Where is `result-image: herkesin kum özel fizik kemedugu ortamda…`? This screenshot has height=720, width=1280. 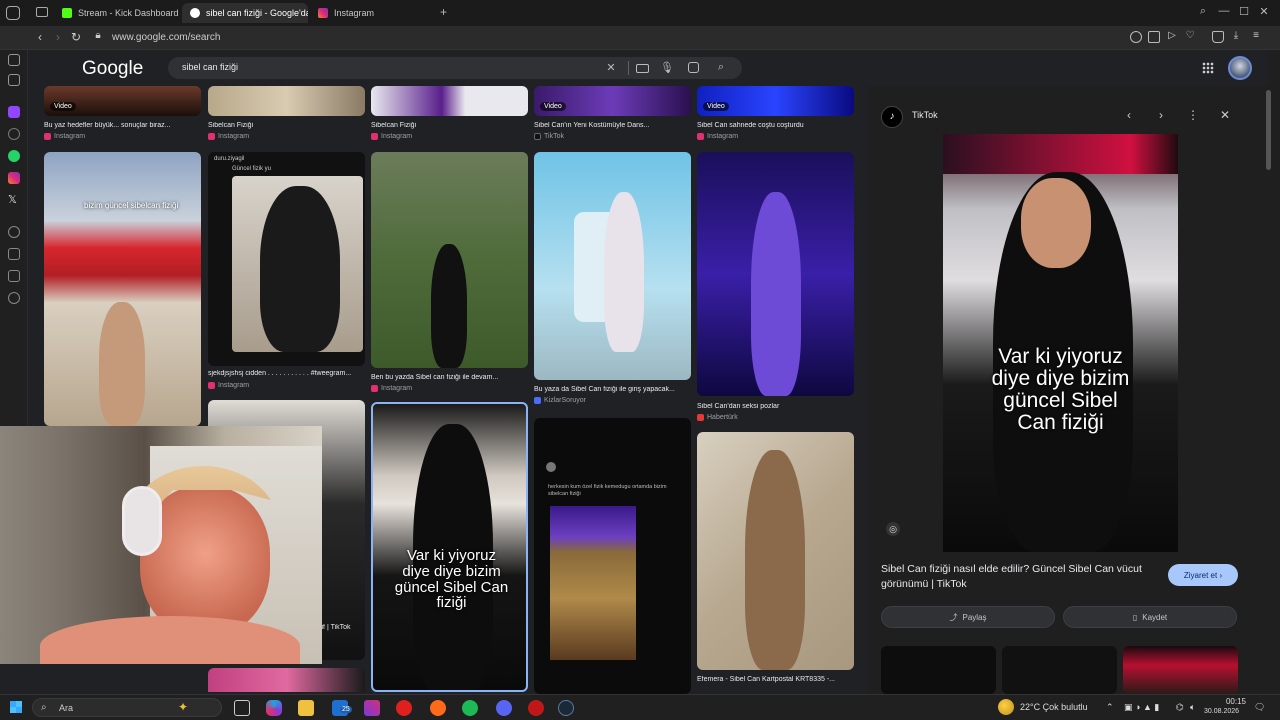
result-image: herkesin kum özel fizik kemedugu ortamda… is located at coordinates (612, 556).